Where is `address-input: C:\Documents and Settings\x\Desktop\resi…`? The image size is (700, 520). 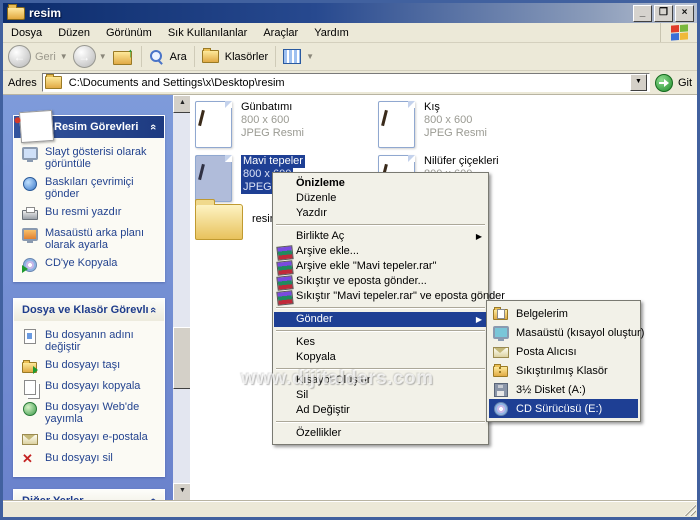 address-input: C:\Documents and Settings\x\Desktop\resi… is located at coordinates (345, 82).